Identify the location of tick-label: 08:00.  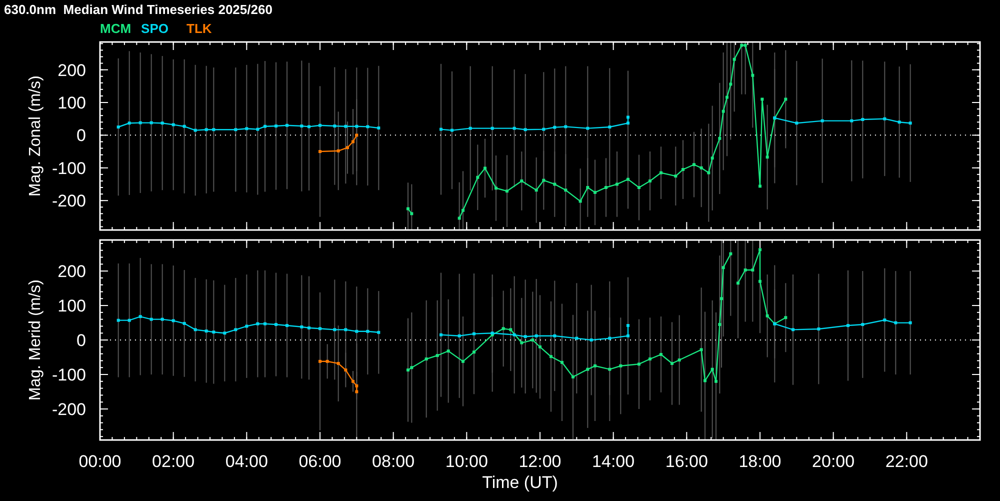
(393, 461).